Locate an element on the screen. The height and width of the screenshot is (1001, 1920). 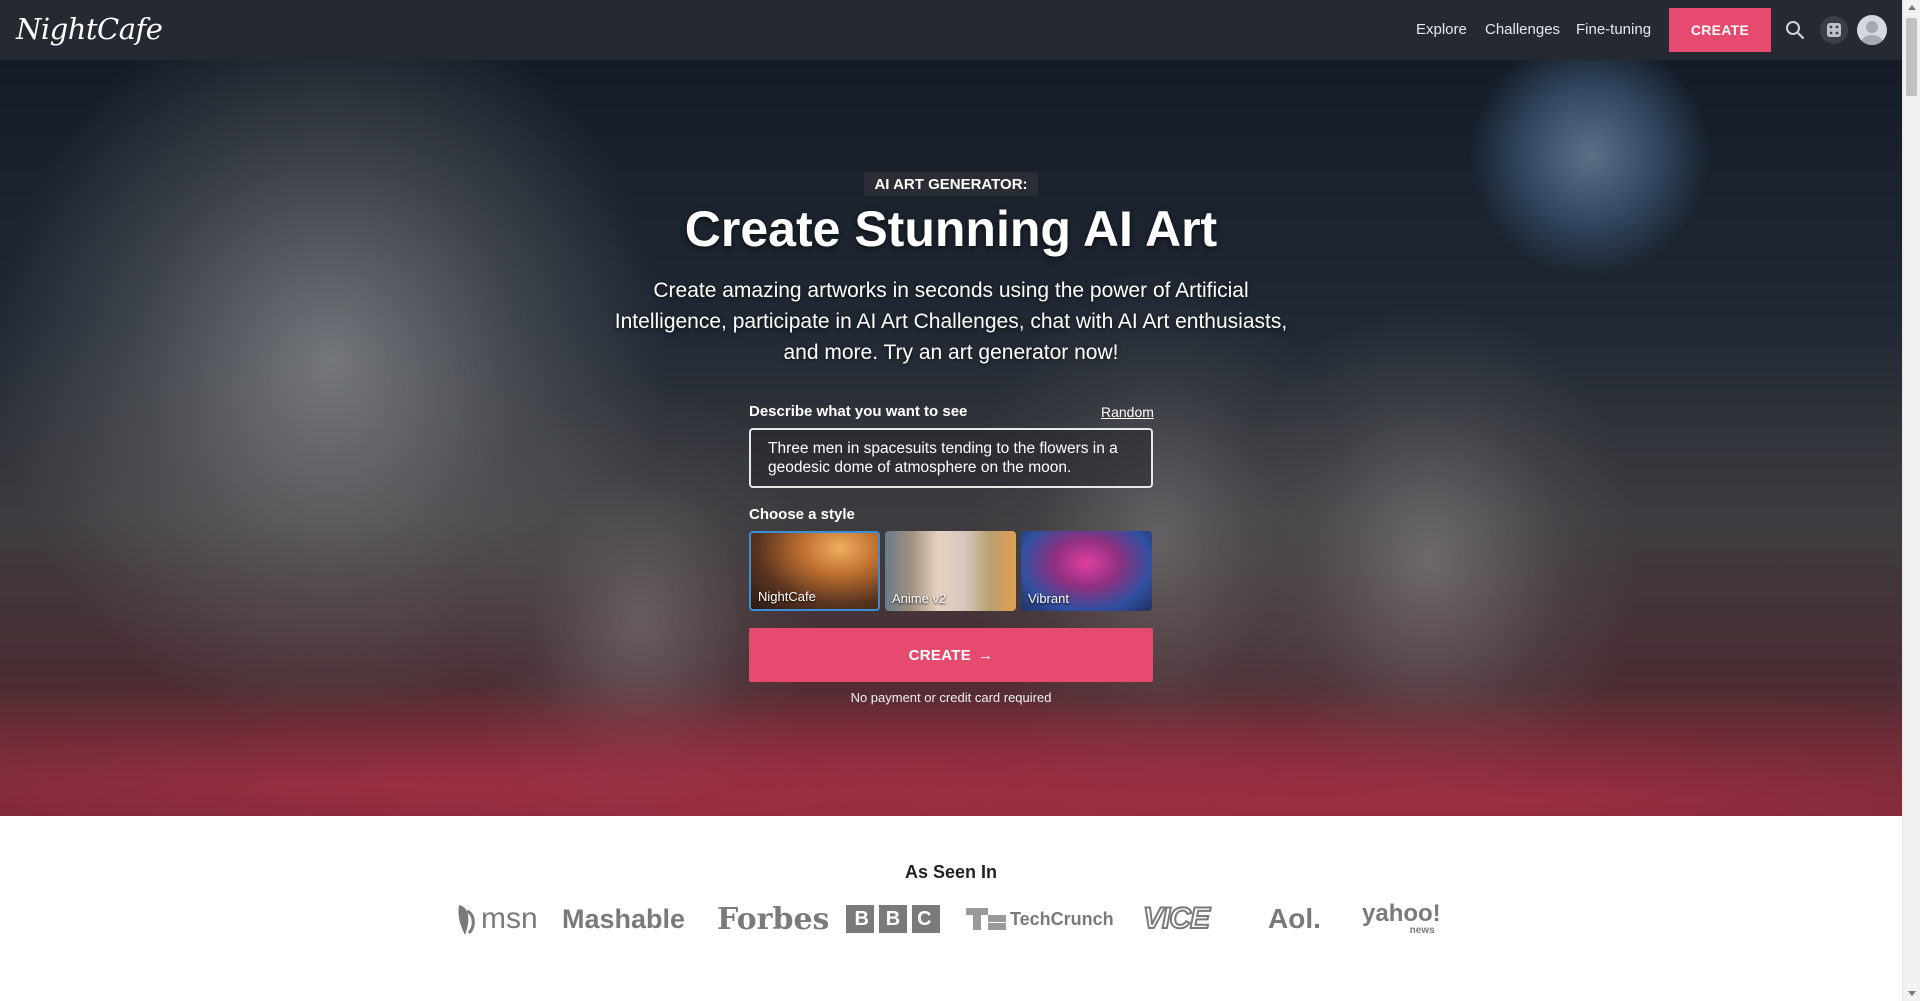
press-logo-mashable: Mashable is located at coordinates (623, 919).